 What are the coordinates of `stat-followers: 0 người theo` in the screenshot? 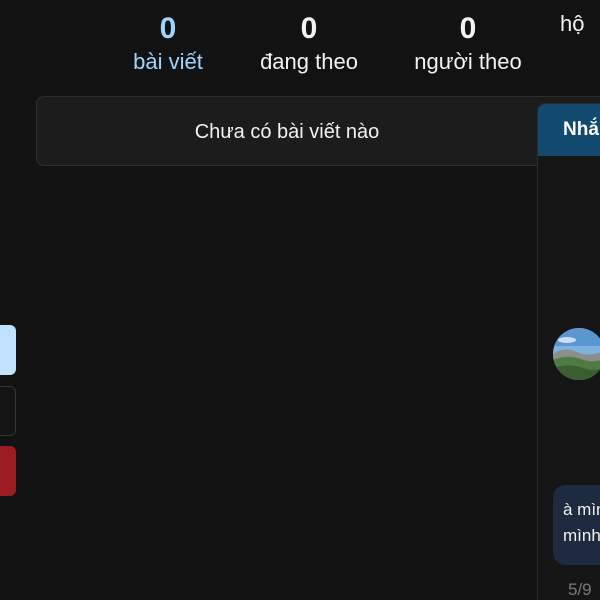 It's located at (468, 43).